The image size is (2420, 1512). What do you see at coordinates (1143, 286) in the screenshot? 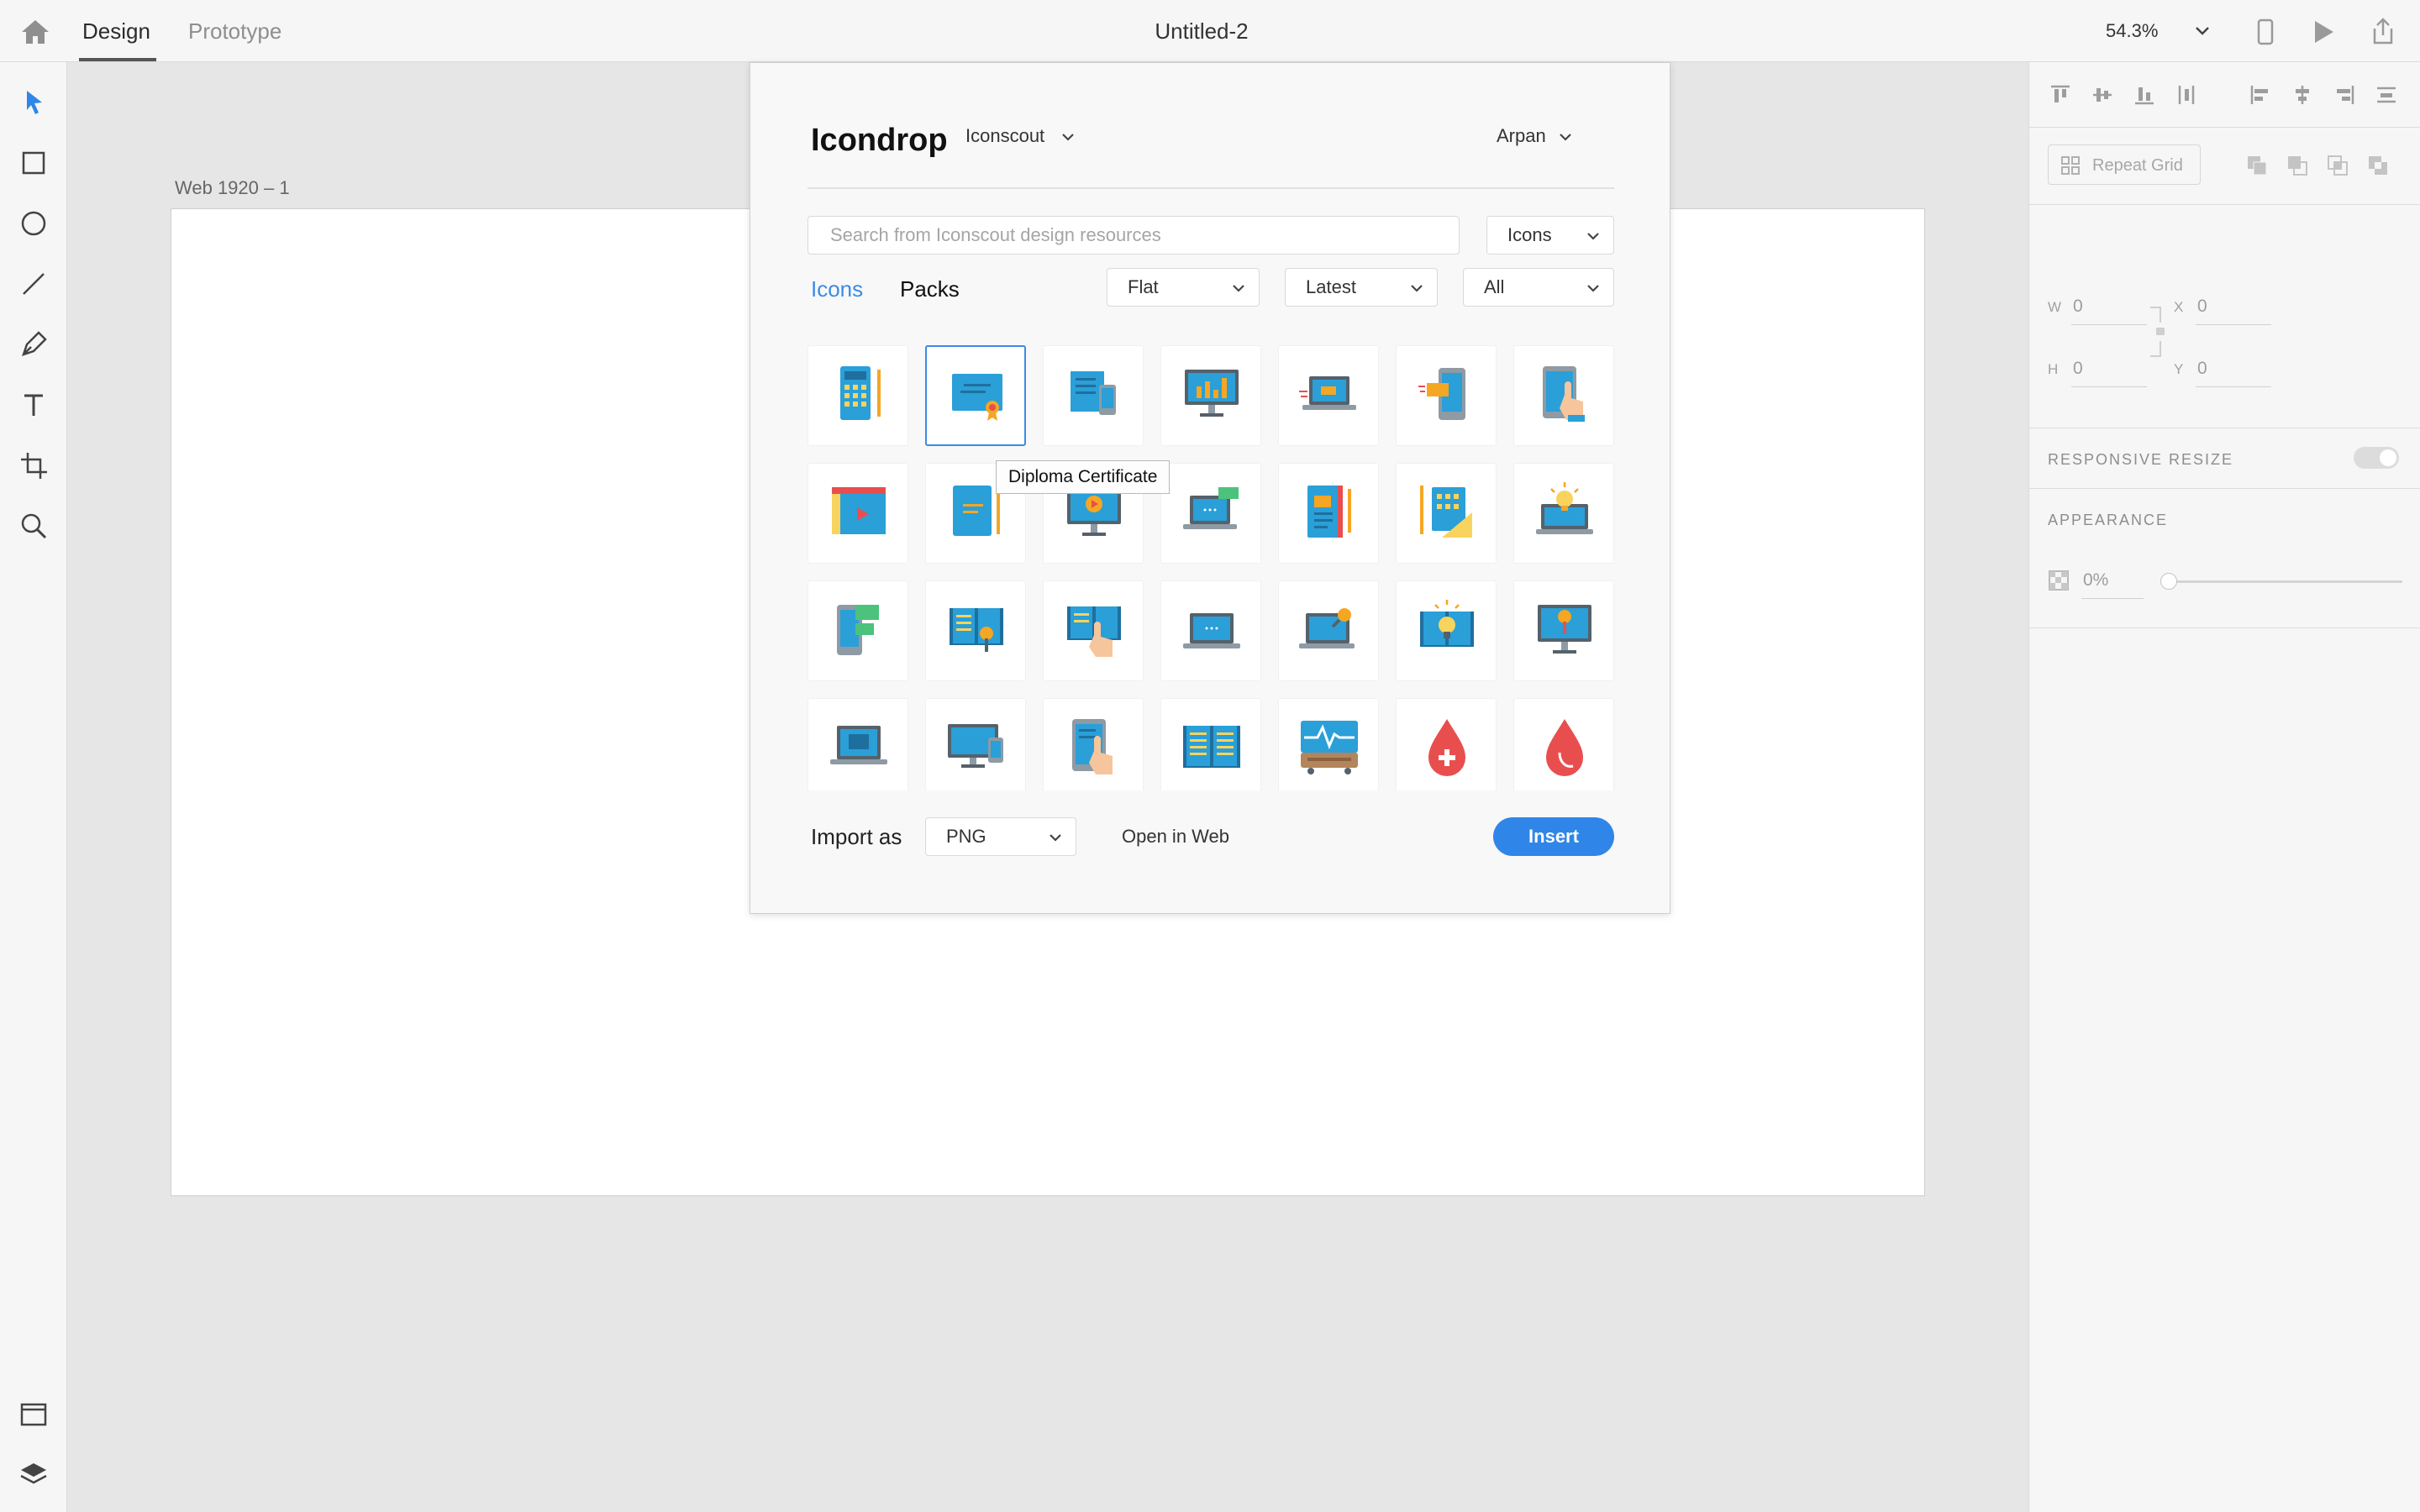
I see `style-filter-value: Flat` at bounding box center [1143, 286].